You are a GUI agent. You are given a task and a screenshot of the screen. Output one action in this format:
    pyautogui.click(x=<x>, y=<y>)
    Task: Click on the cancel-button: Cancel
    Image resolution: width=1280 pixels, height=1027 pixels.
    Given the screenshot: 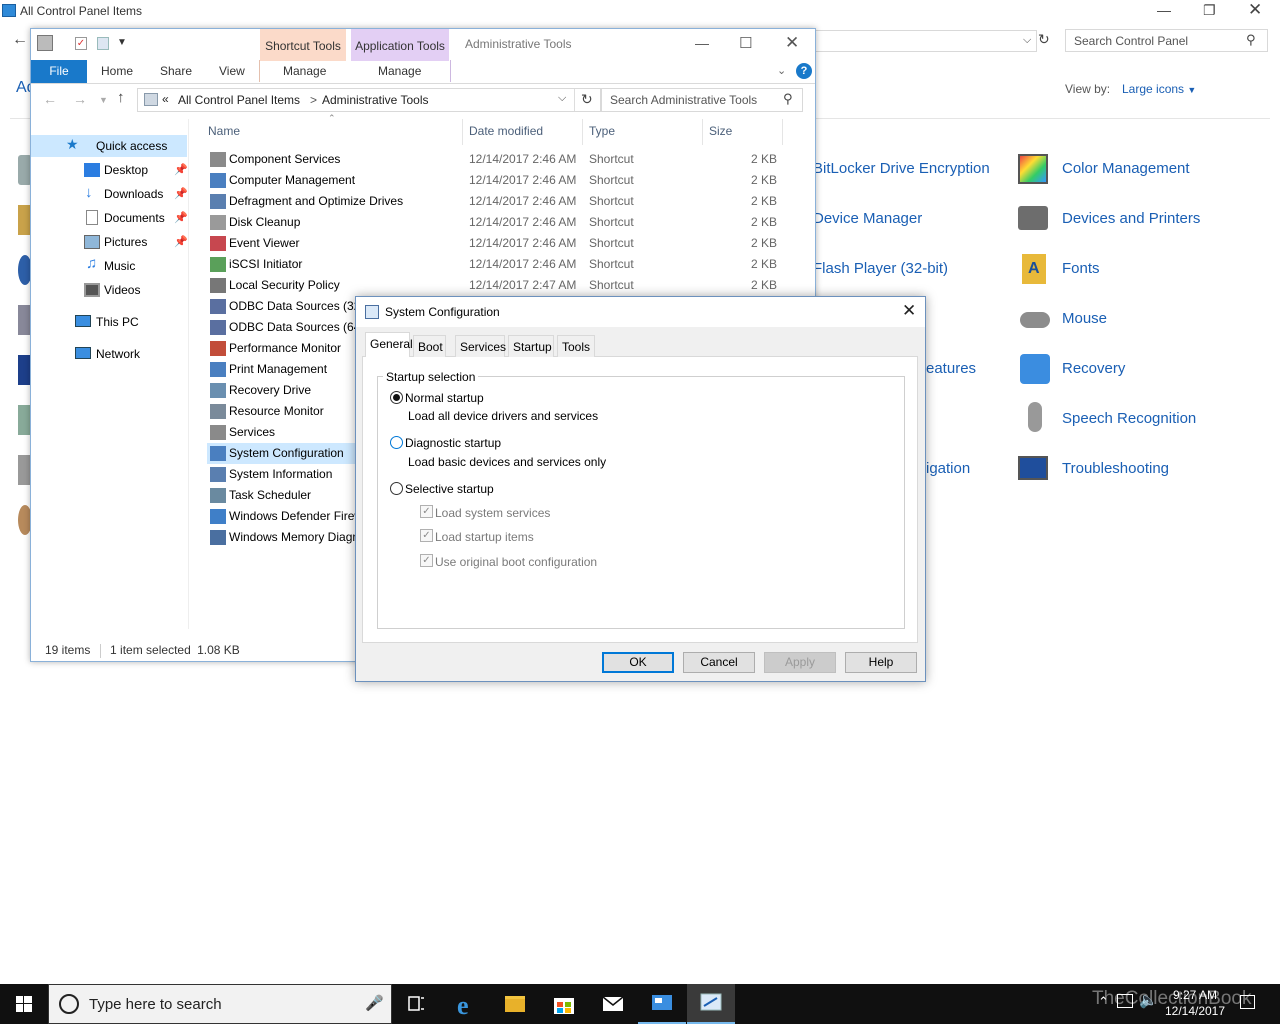 What is the action you would take?
    pyautogui.click(x=719, y=662)
    